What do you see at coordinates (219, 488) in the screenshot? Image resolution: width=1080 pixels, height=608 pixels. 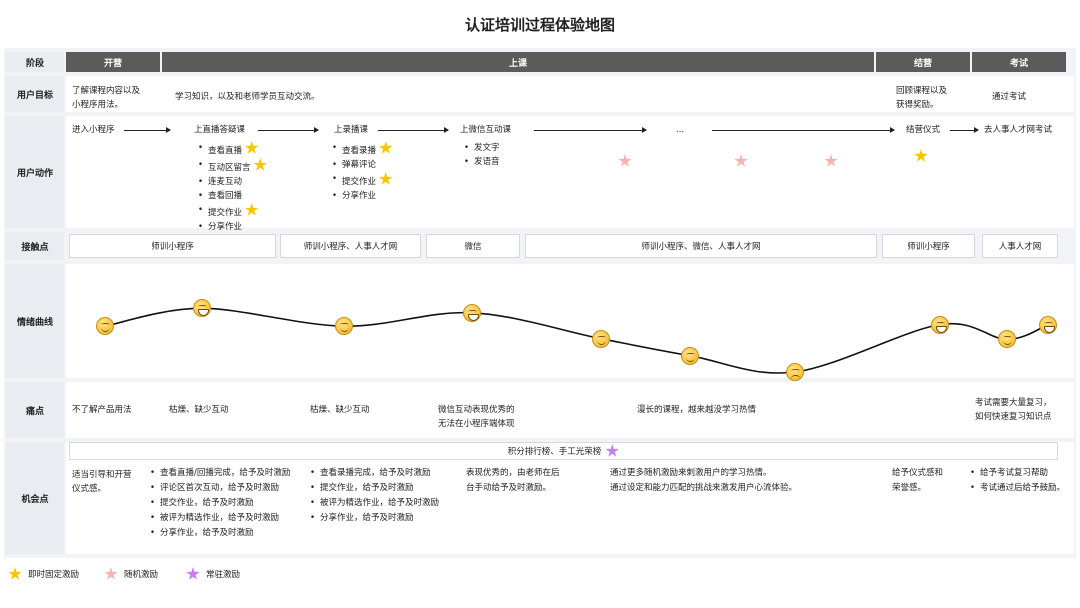 I see `list-item: 评论区首次互动，给予及时激励` at bounding box center [219, 488].